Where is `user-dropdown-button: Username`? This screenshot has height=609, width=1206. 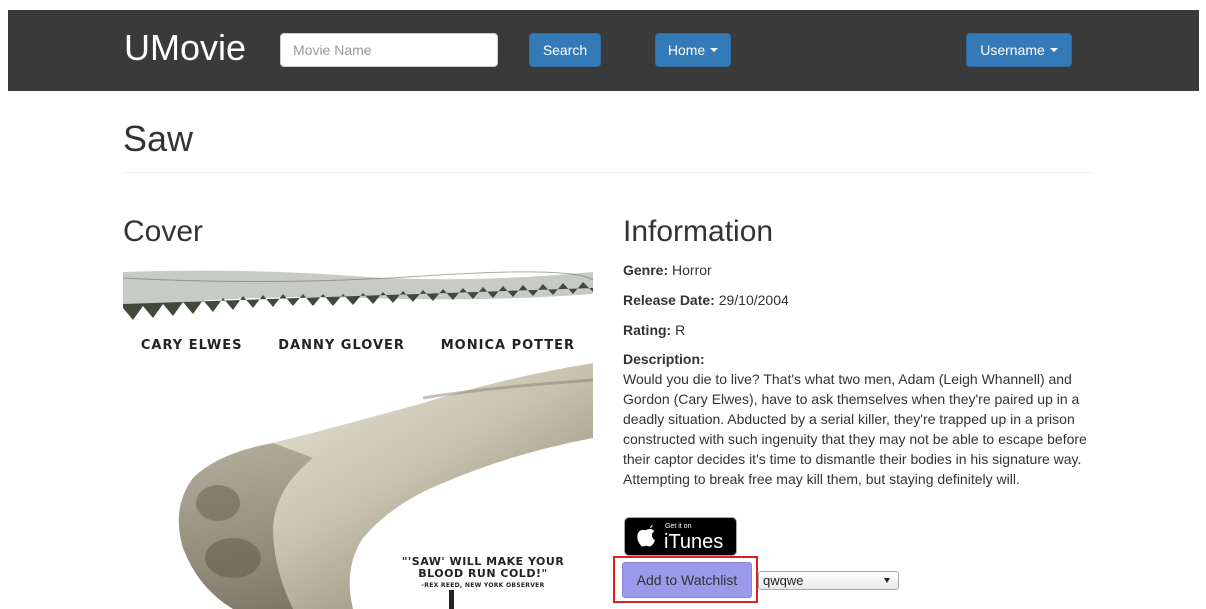
user-dropdown-button: Username is located at coordinates (1019, 50).